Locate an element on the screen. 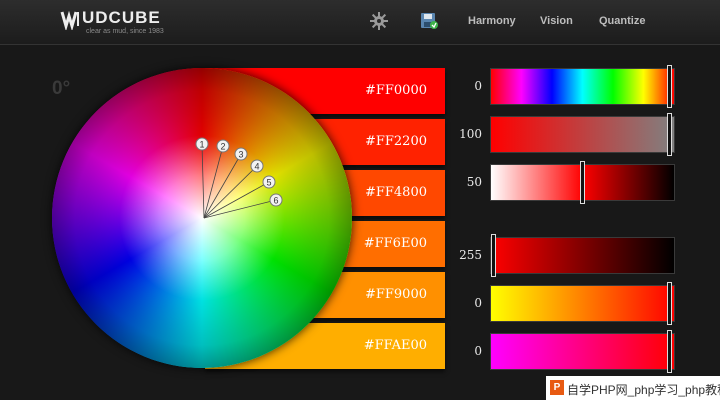 The image size is (720, 400). swatch-hex-label: #FF2200 is located at coordinates (395, 141).